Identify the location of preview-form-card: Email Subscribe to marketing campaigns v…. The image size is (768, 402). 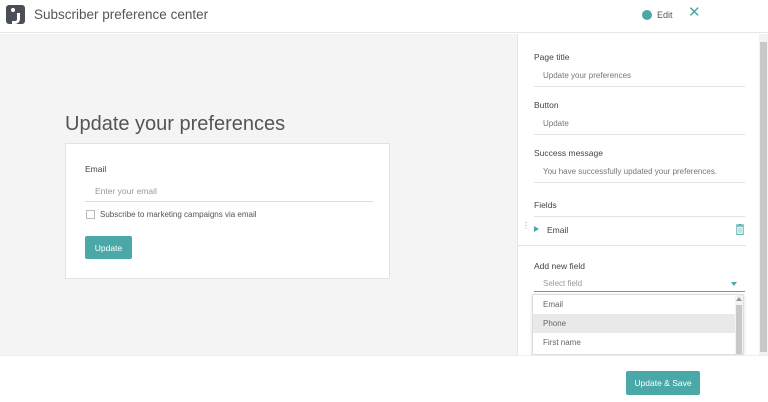
(227, 211).